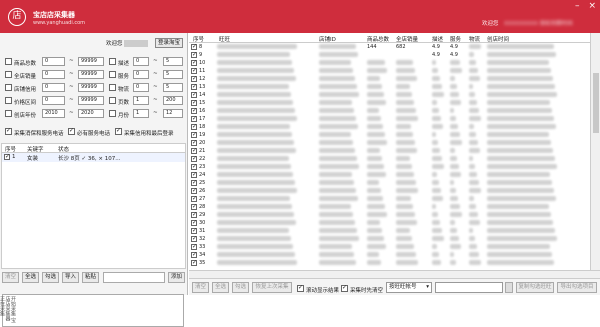 This screenshot has height=327, width=600. Describe the element at coordinates (169, 43) in the screenshot. I see `login-taobao-button: 登录淘宝` at that location.